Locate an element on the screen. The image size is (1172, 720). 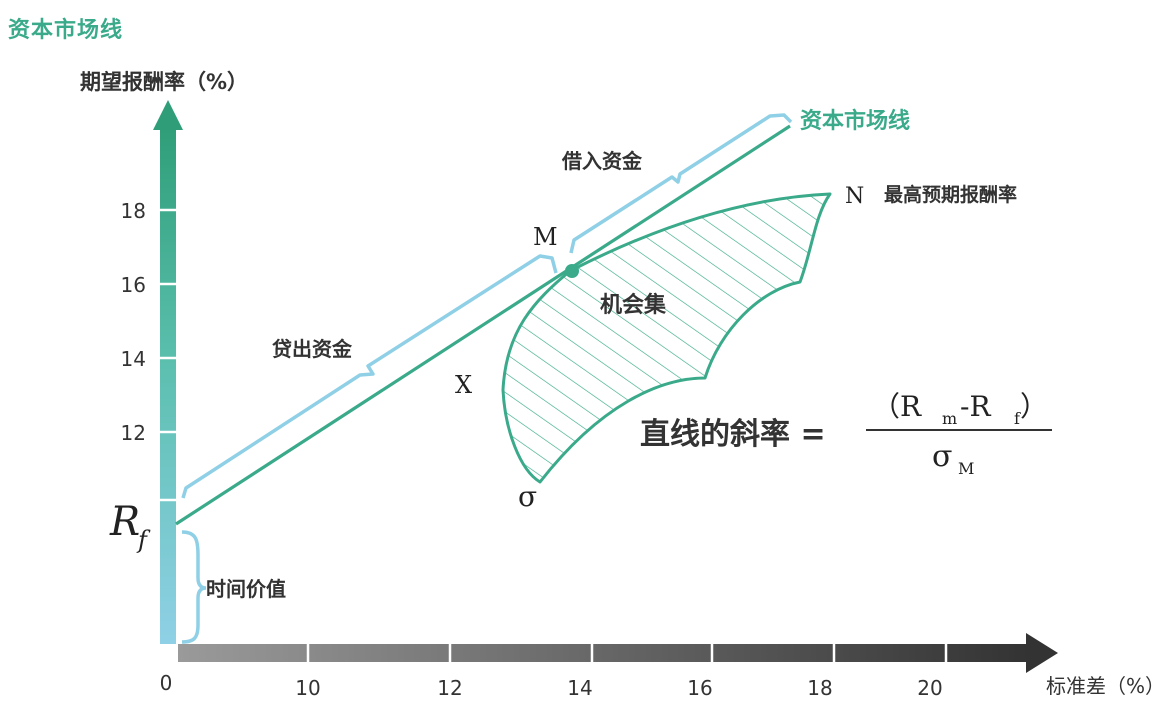
x-tick-12: 12 is located at coordinates (449, 688).